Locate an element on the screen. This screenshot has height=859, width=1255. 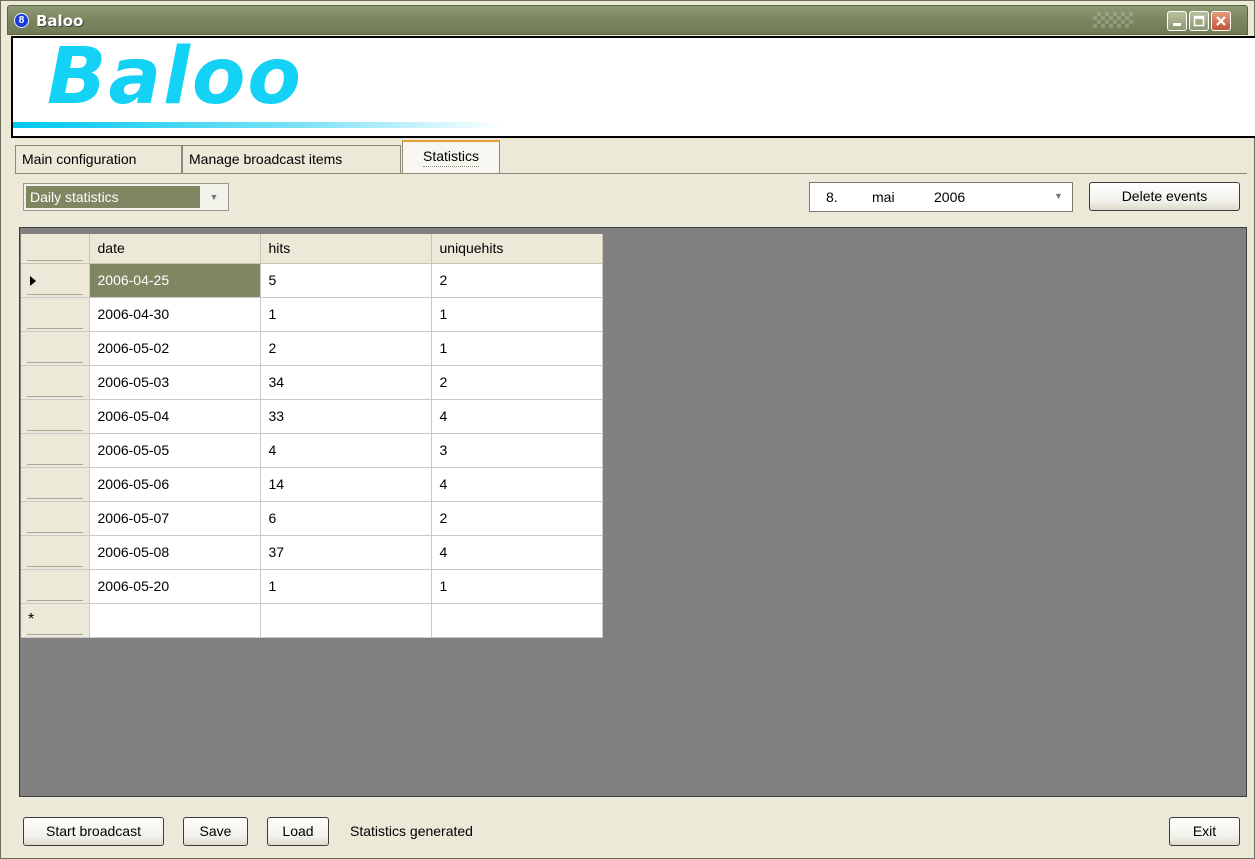
date-picker: 8. mai 2006 ▼ is located at coordinates (941, 197).